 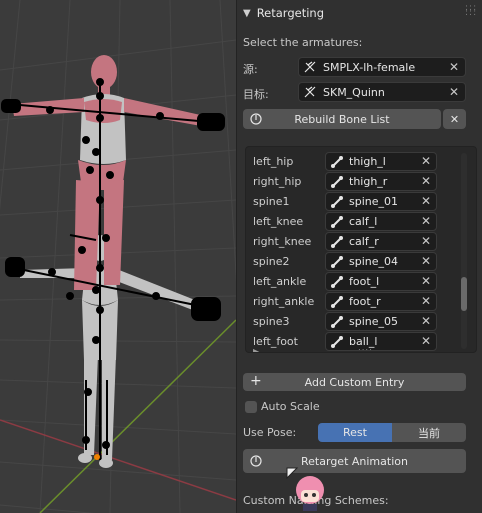 I want to click on rebuild-bone-list-label: Rebuild Bone List, so click(x=342, y=119).